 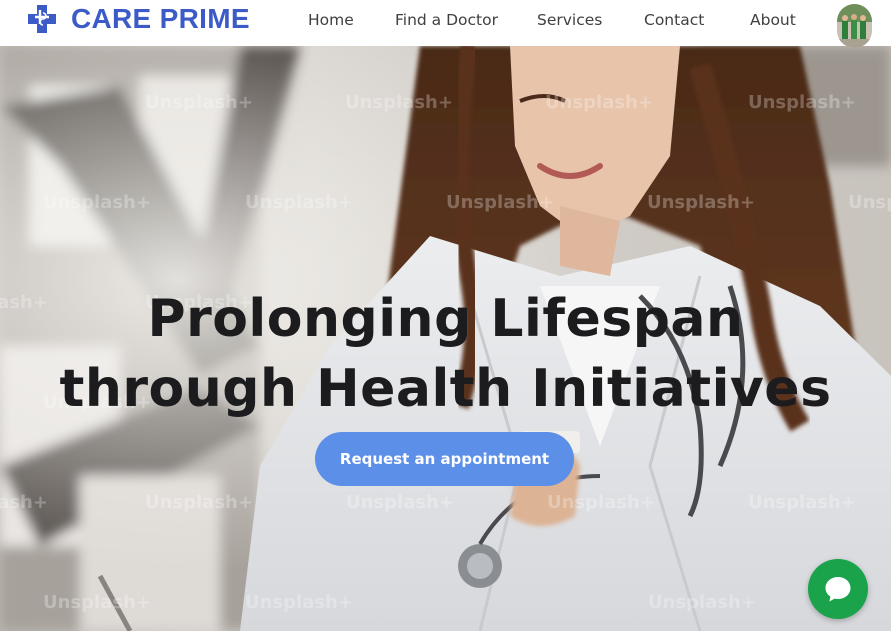 What do you see at coordinates (445, 389) in the screenshot?
I see `hero-headline-line2: through Health Initiatives` at bounding box center [445, 389].